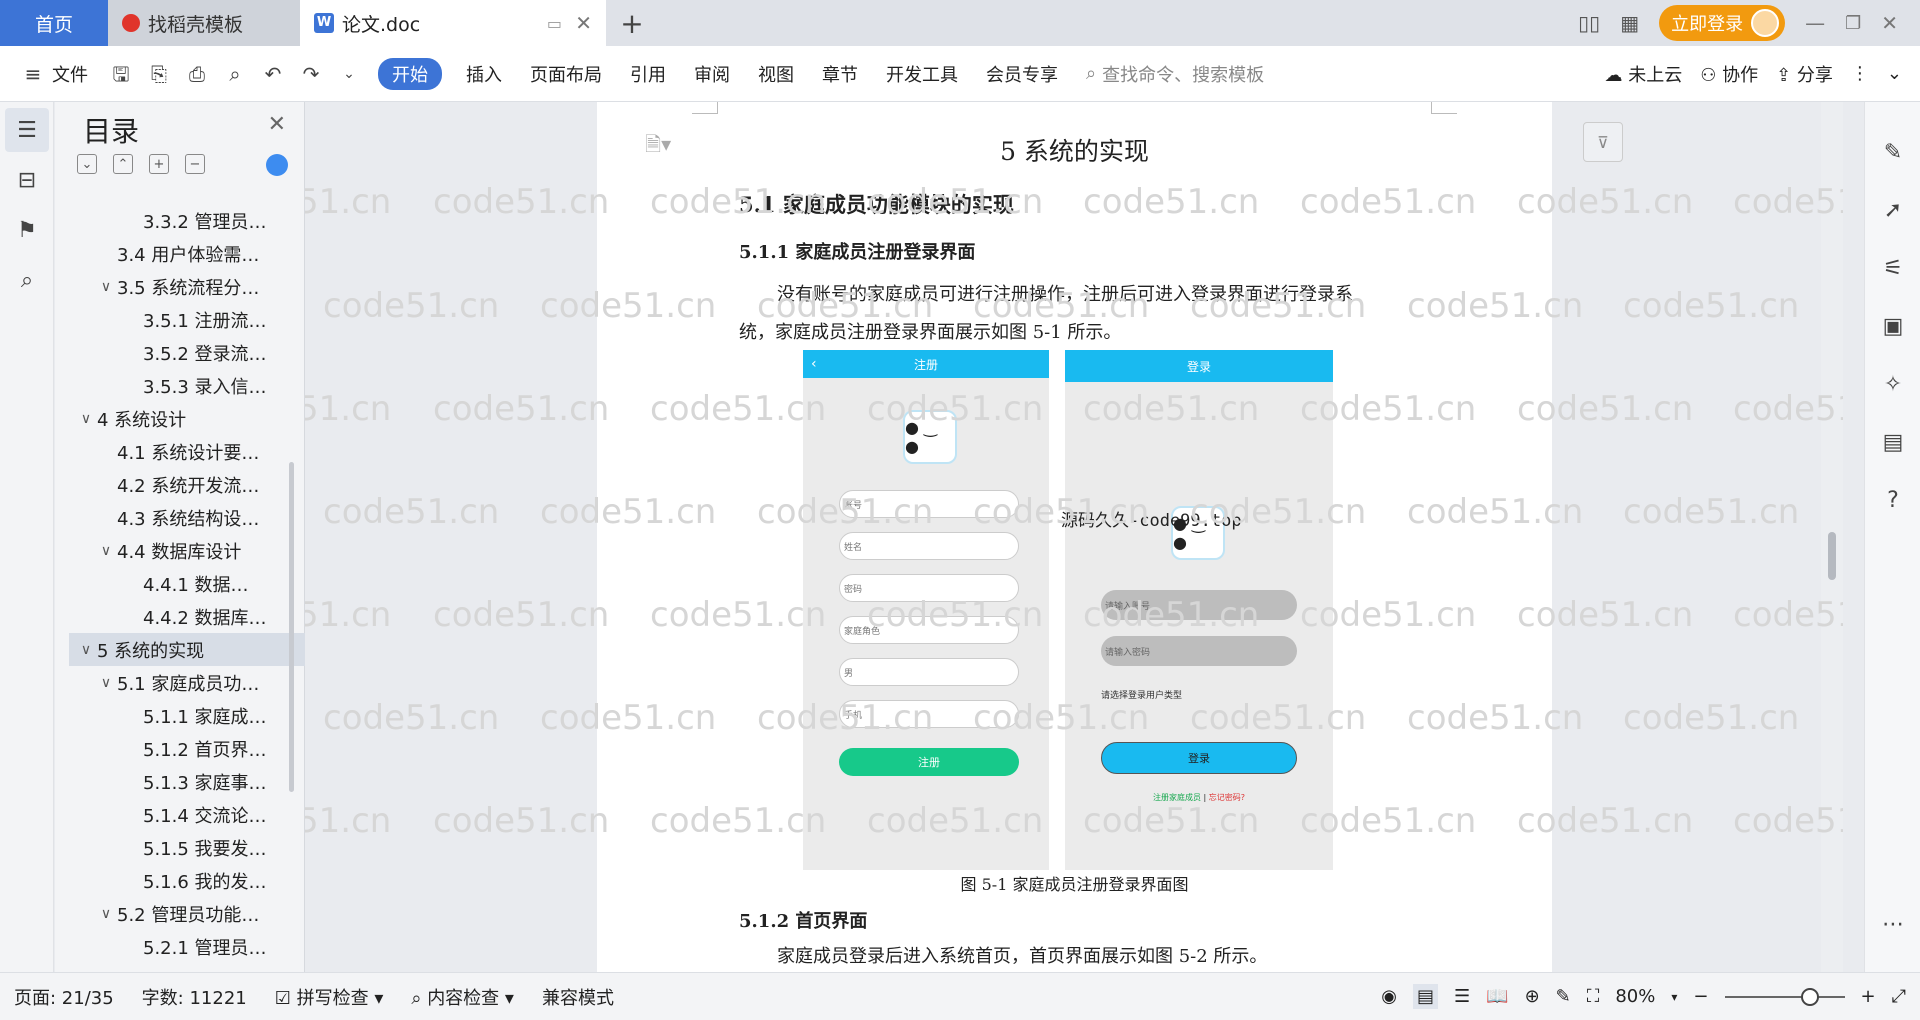  I want to click on toc-panel-icon: ☰, so click(27, 130).